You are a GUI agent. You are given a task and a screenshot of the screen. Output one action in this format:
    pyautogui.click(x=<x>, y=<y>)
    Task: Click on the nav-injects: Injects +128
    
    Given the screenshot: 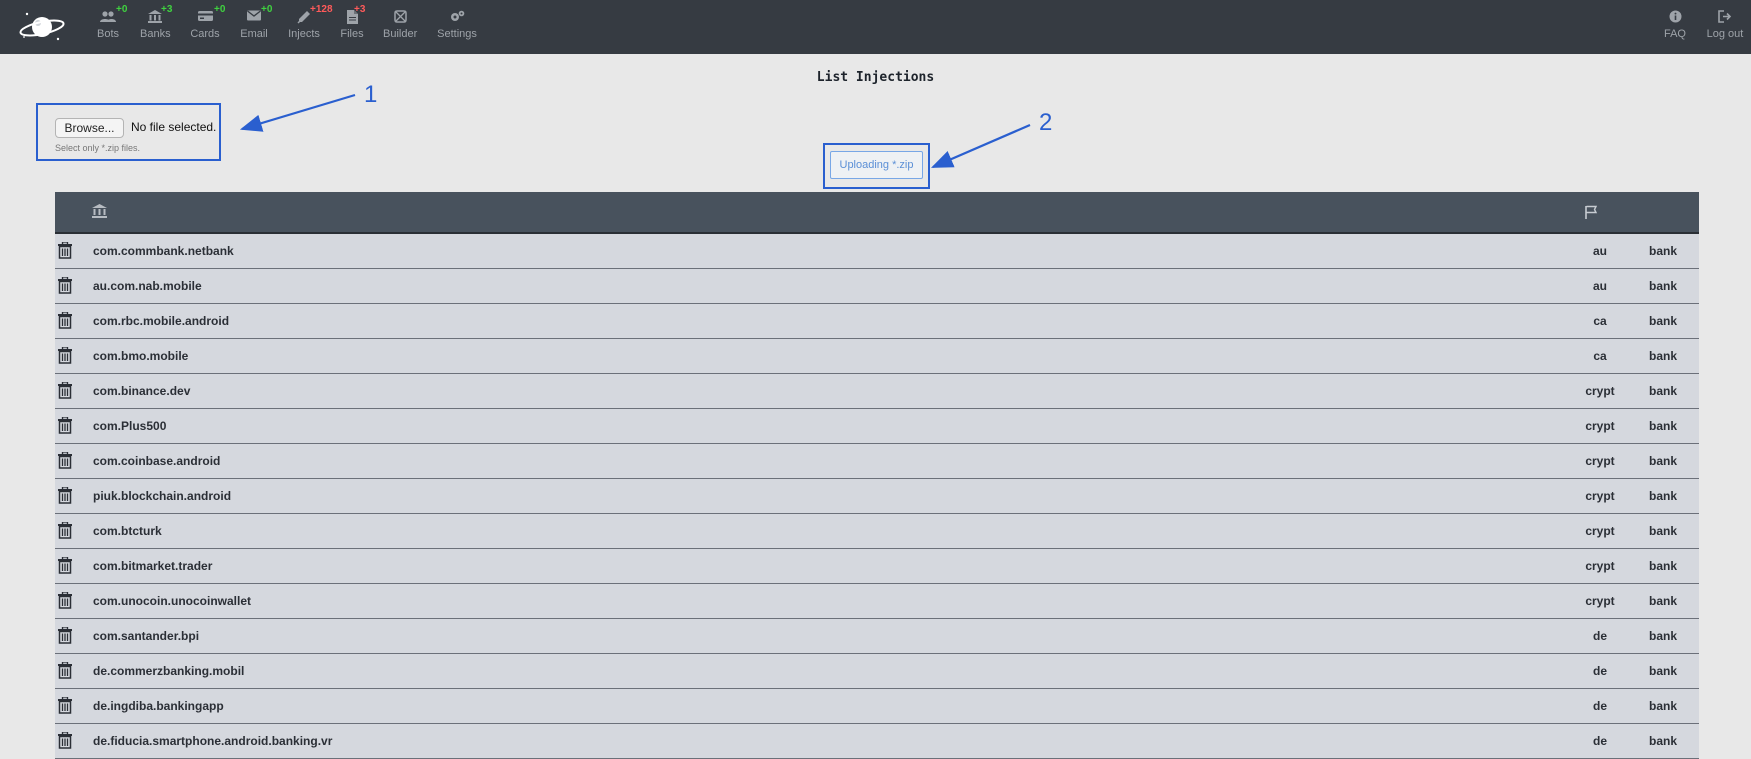 What is the action you would take?
    pyautogui.click(x=310, y=25)
    